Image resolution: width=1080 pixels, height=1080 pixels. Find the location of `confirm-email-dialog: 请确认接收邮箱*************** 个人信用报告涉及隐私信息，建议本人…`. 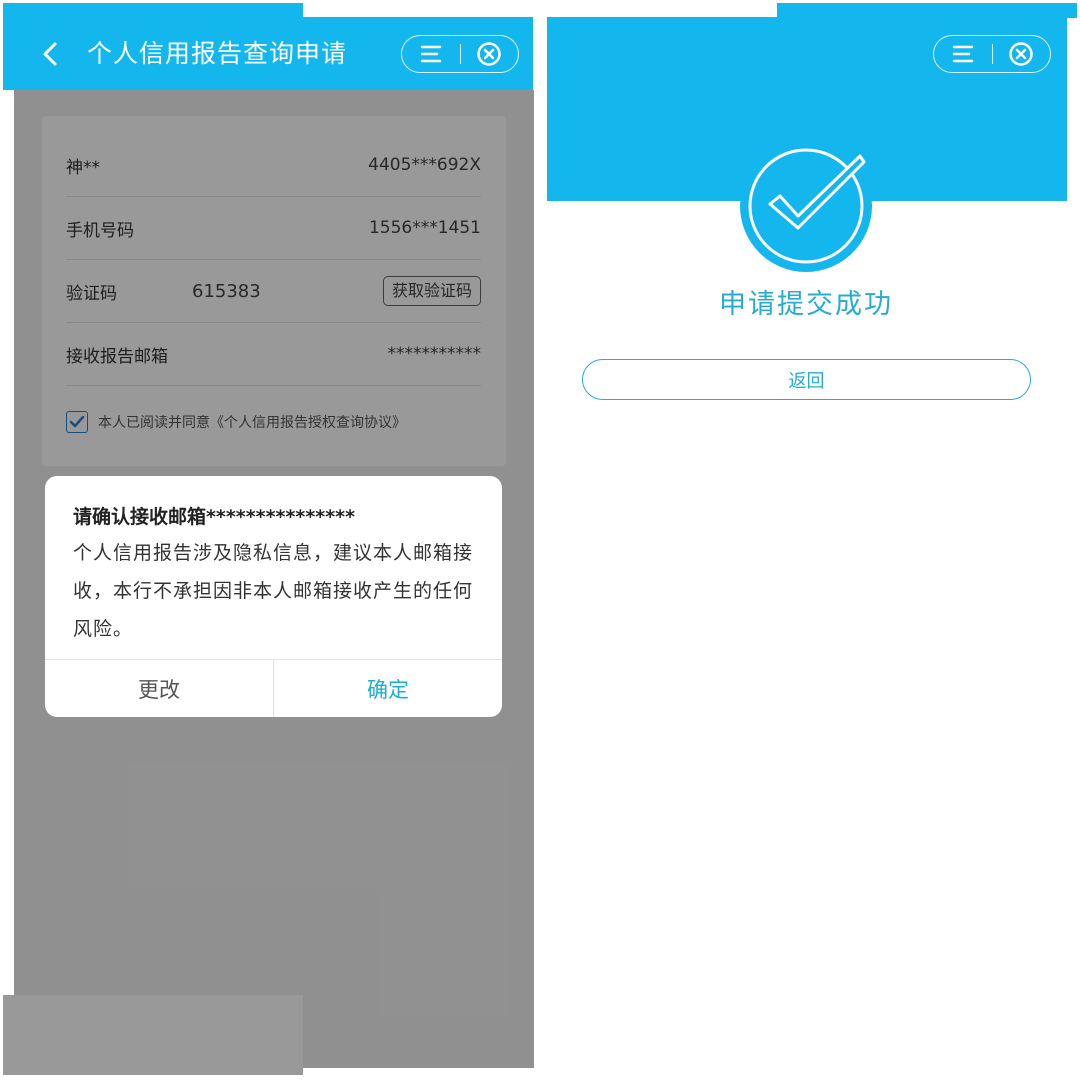

confirm-email-dialog: 请确认接收邮箱*************** 个人信用报告涉及隐私信息，建议本人… is located at coordinates (273, 596).